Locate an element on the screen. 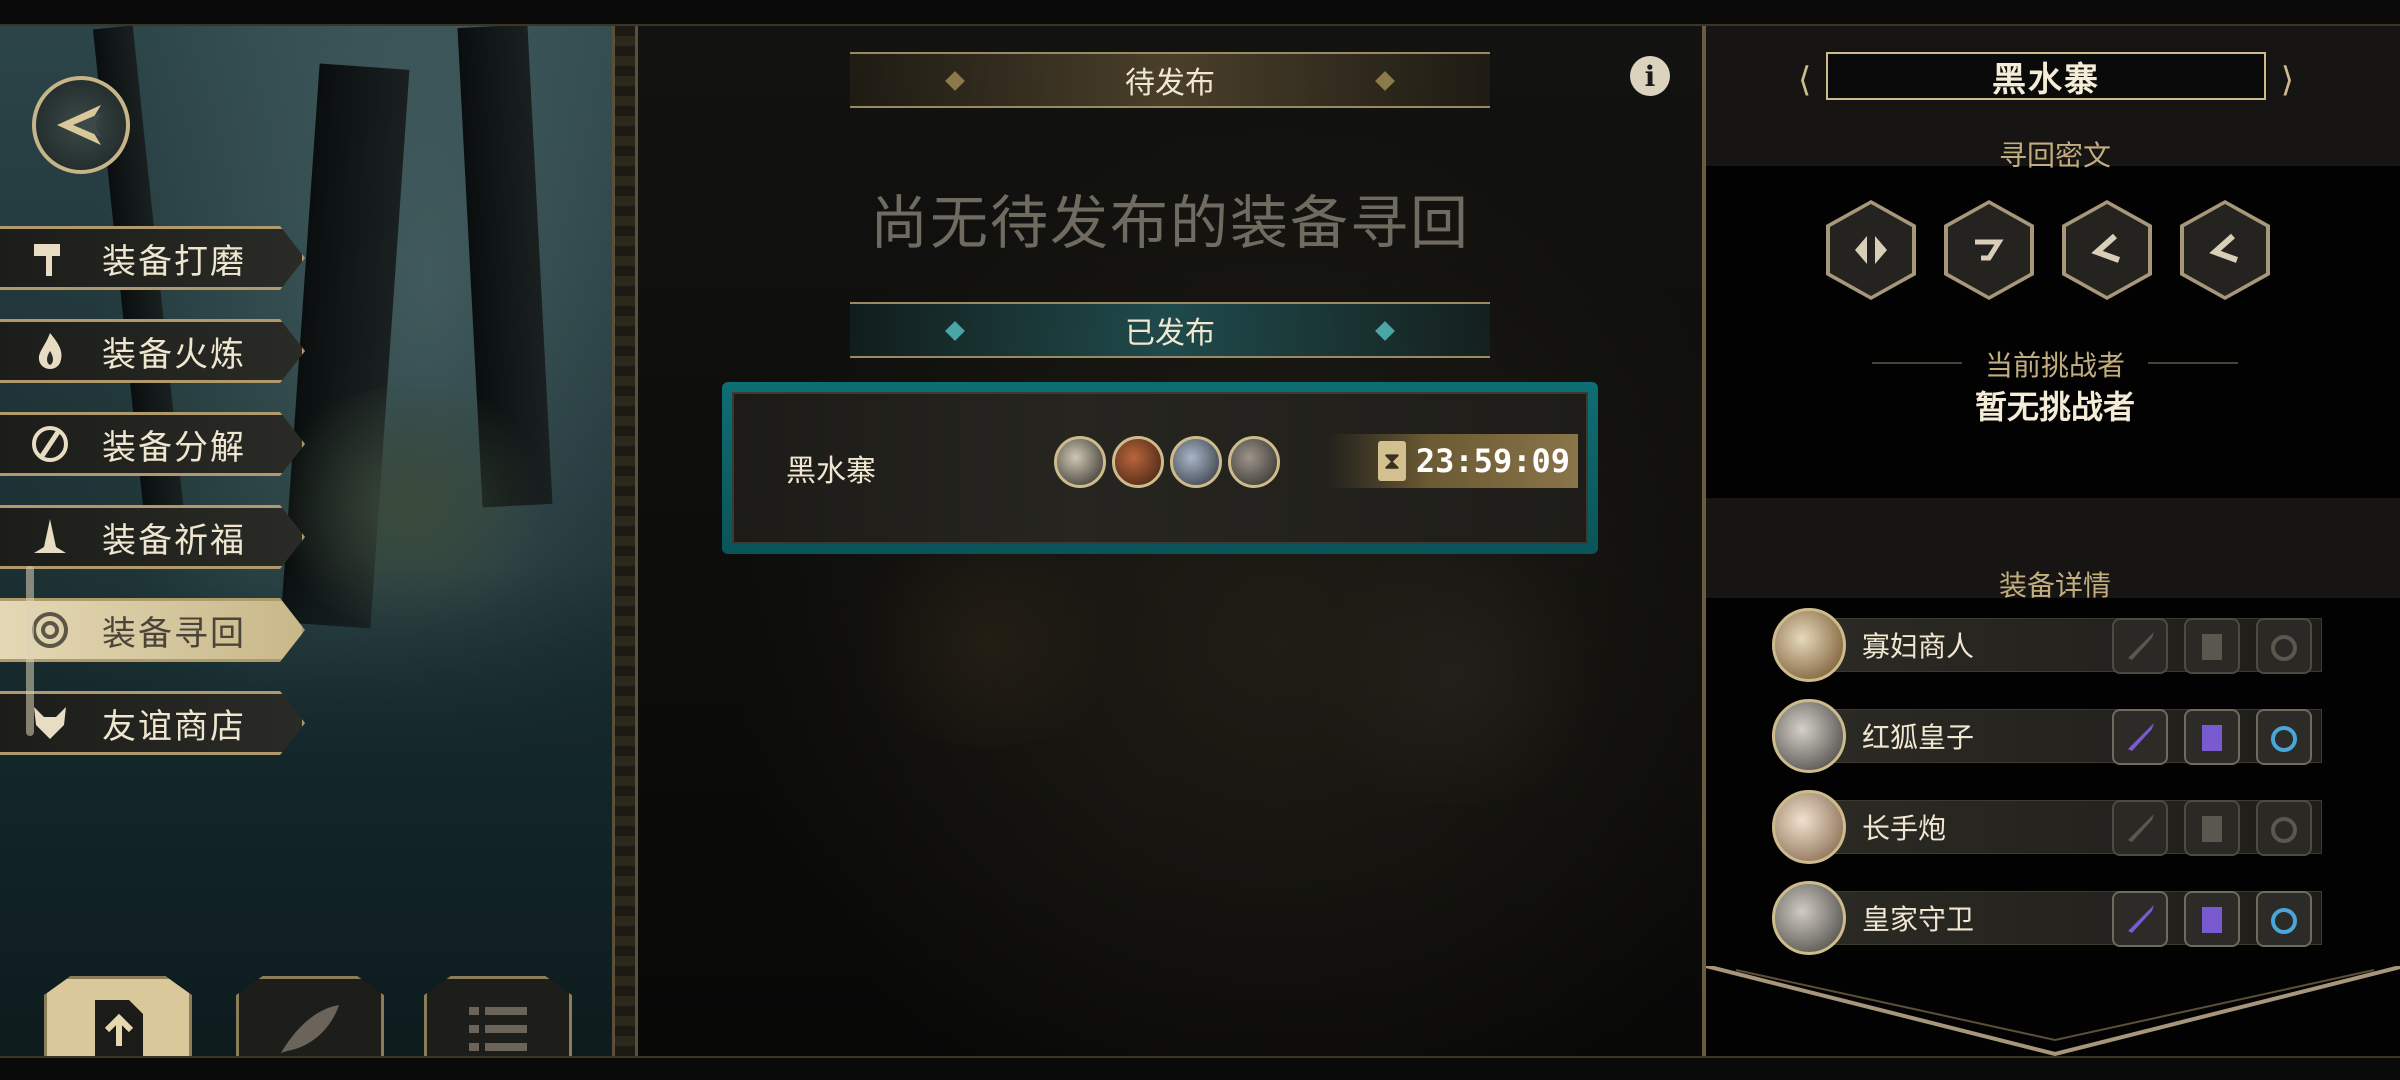  equip-name: 长手炮 is located at coordinates (1904, 828).